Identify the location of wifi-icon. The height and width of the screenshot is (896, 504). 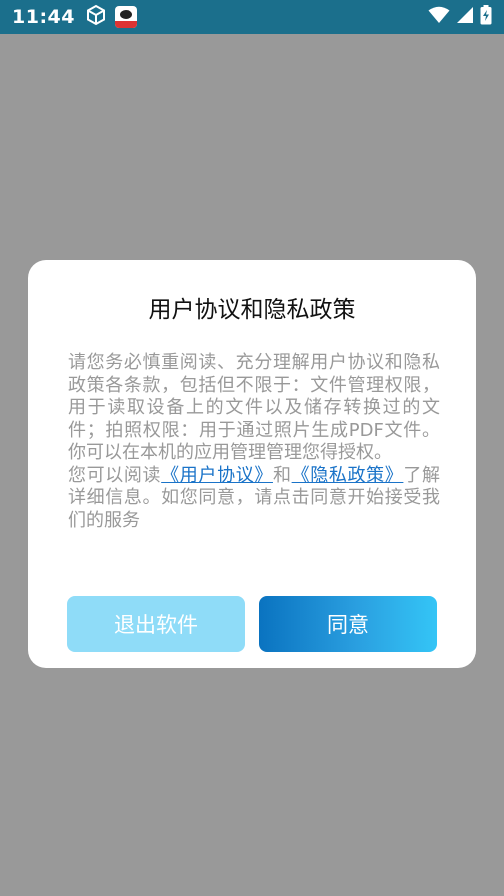
(439, 17).